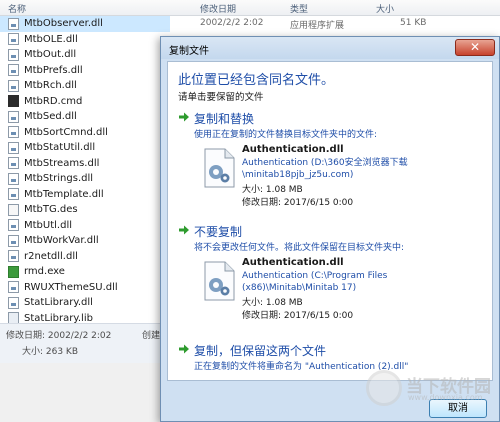 This screenshot has height=422, width=500. What do you see at coordinates (53, 70) in the screenshot?
I see `file-name: MtbPrefs.dll` at bounding box center [53, 70].